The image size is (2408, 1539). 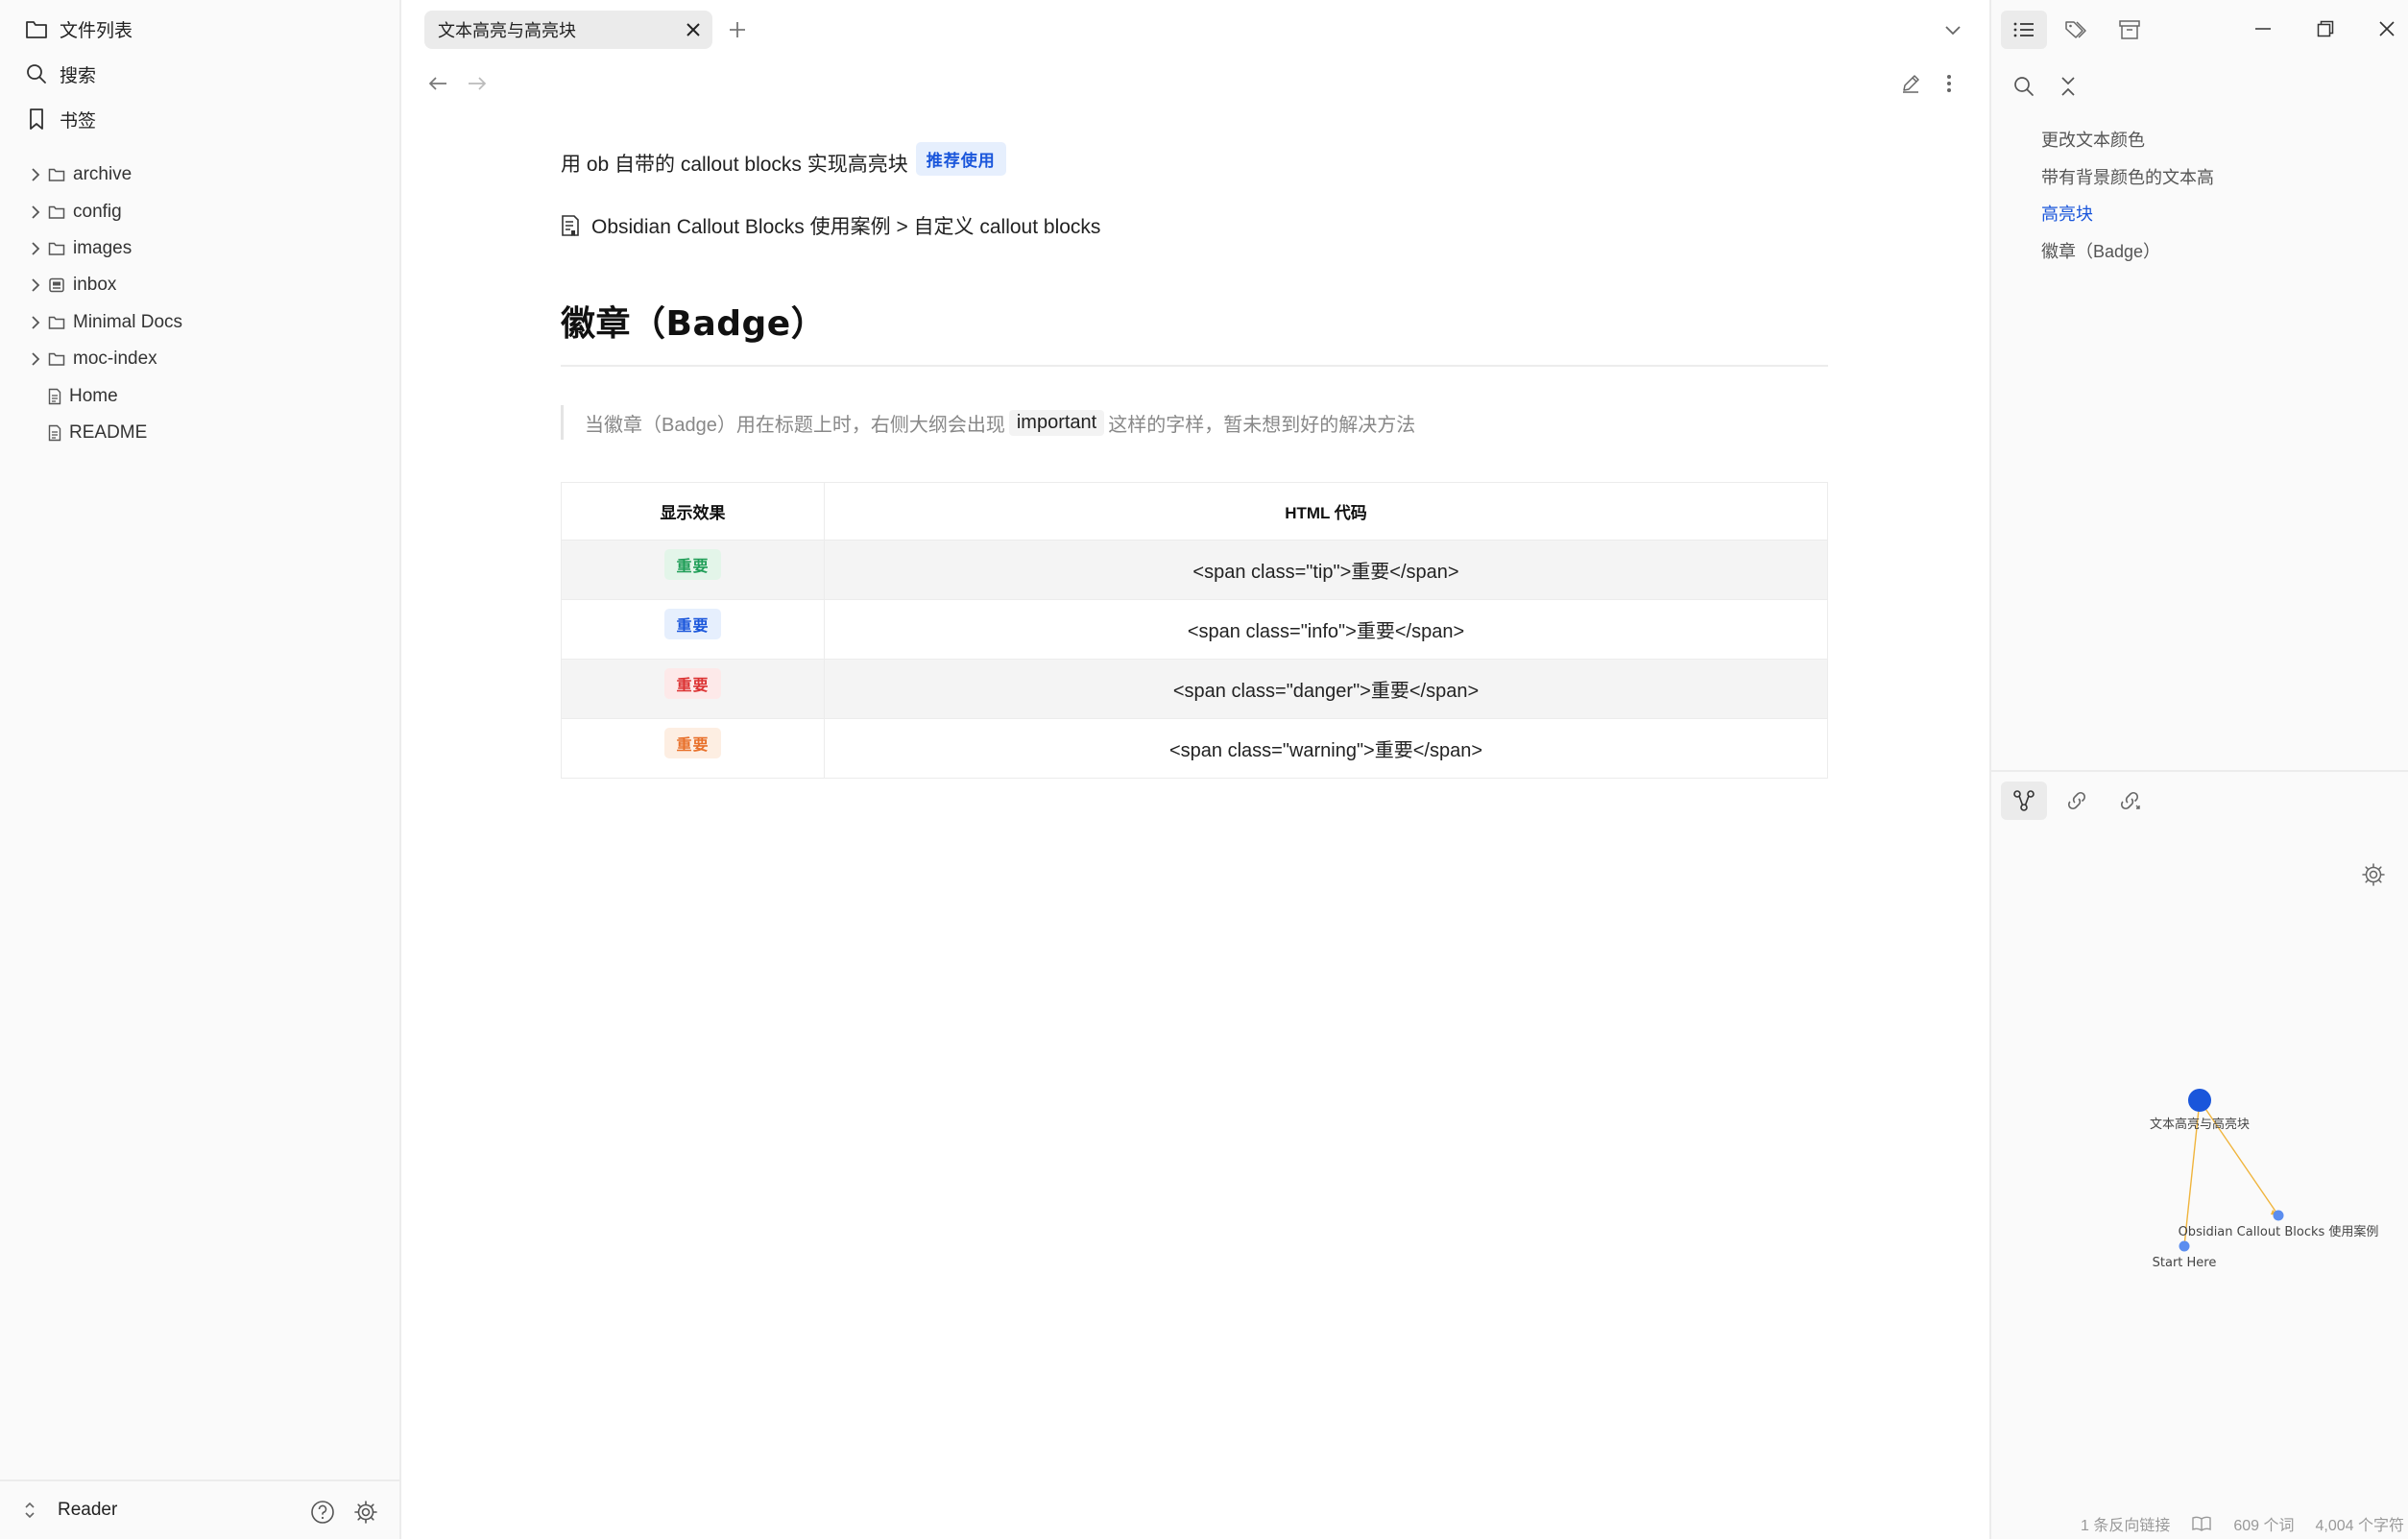 What do you see at coordinates (2127, 251) in the screenshot?
I see `outline-item: 徽章（Badge）` at bounding box center [2127, 251].